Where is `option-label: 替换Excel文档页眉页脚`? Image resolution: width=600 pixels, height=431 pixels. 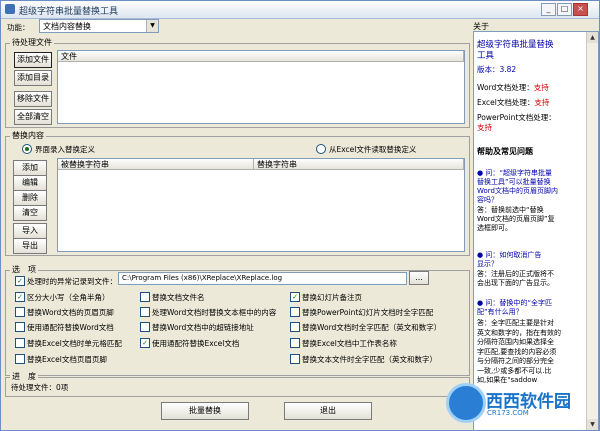 option-label: 替换Excel文档页眉页脚 is located at coordinates (67, 359).